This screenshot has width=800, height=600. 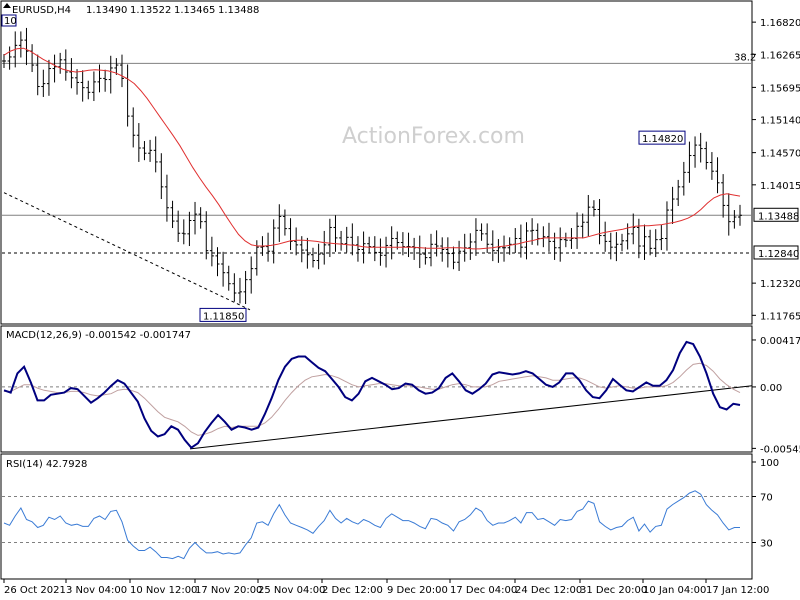 I want to click on macd-y-tick-label: -0.005456, so click(x=780, y=449).